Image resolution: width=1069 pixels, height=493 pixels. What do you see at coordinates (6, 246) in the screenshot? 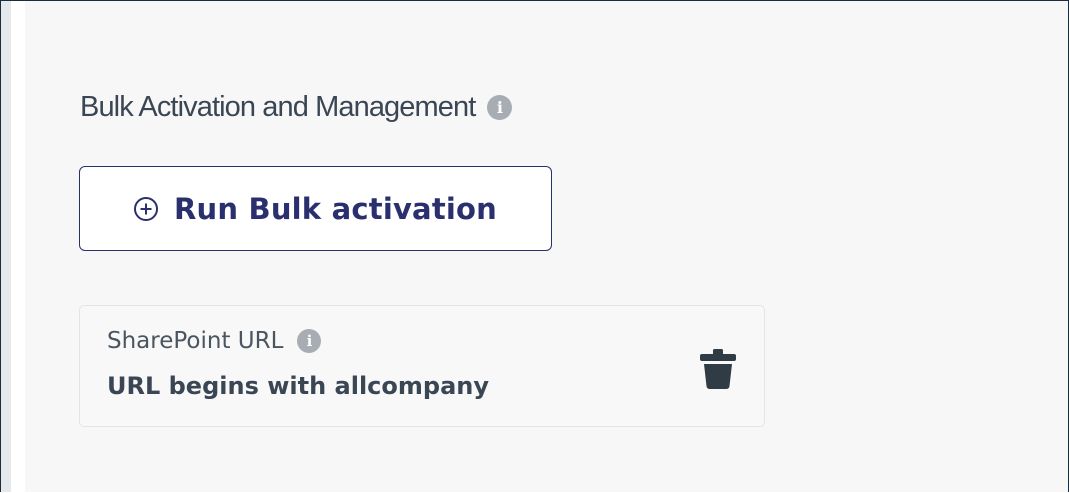
I see `left-rail` at bounding box center [6, 246].